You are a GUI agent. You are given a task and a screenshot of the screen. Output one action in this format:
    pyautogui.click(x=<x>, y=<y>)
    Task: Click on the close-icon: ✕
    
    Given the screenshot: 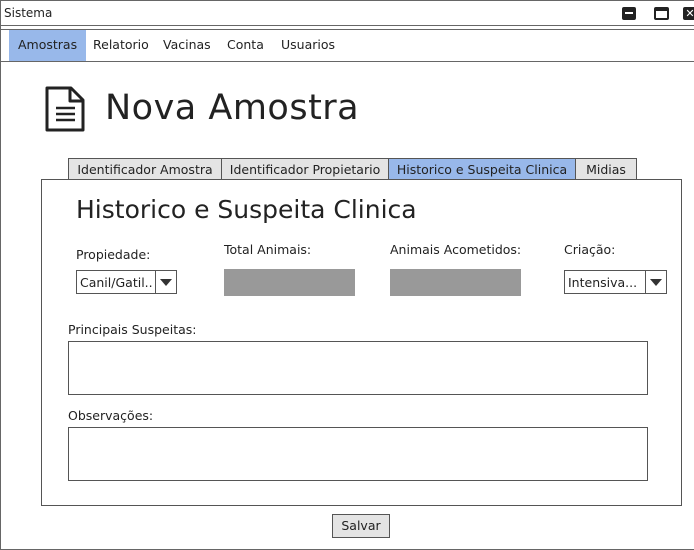 What is the action you would take?
    pyautogui.click(x=688, y=13)
    